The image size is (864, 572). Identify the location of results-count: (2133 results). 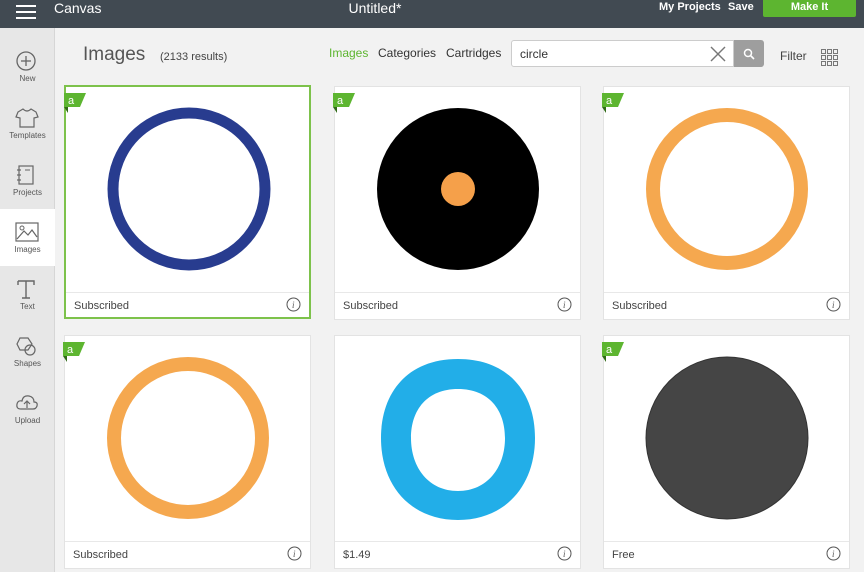
(194, 57).